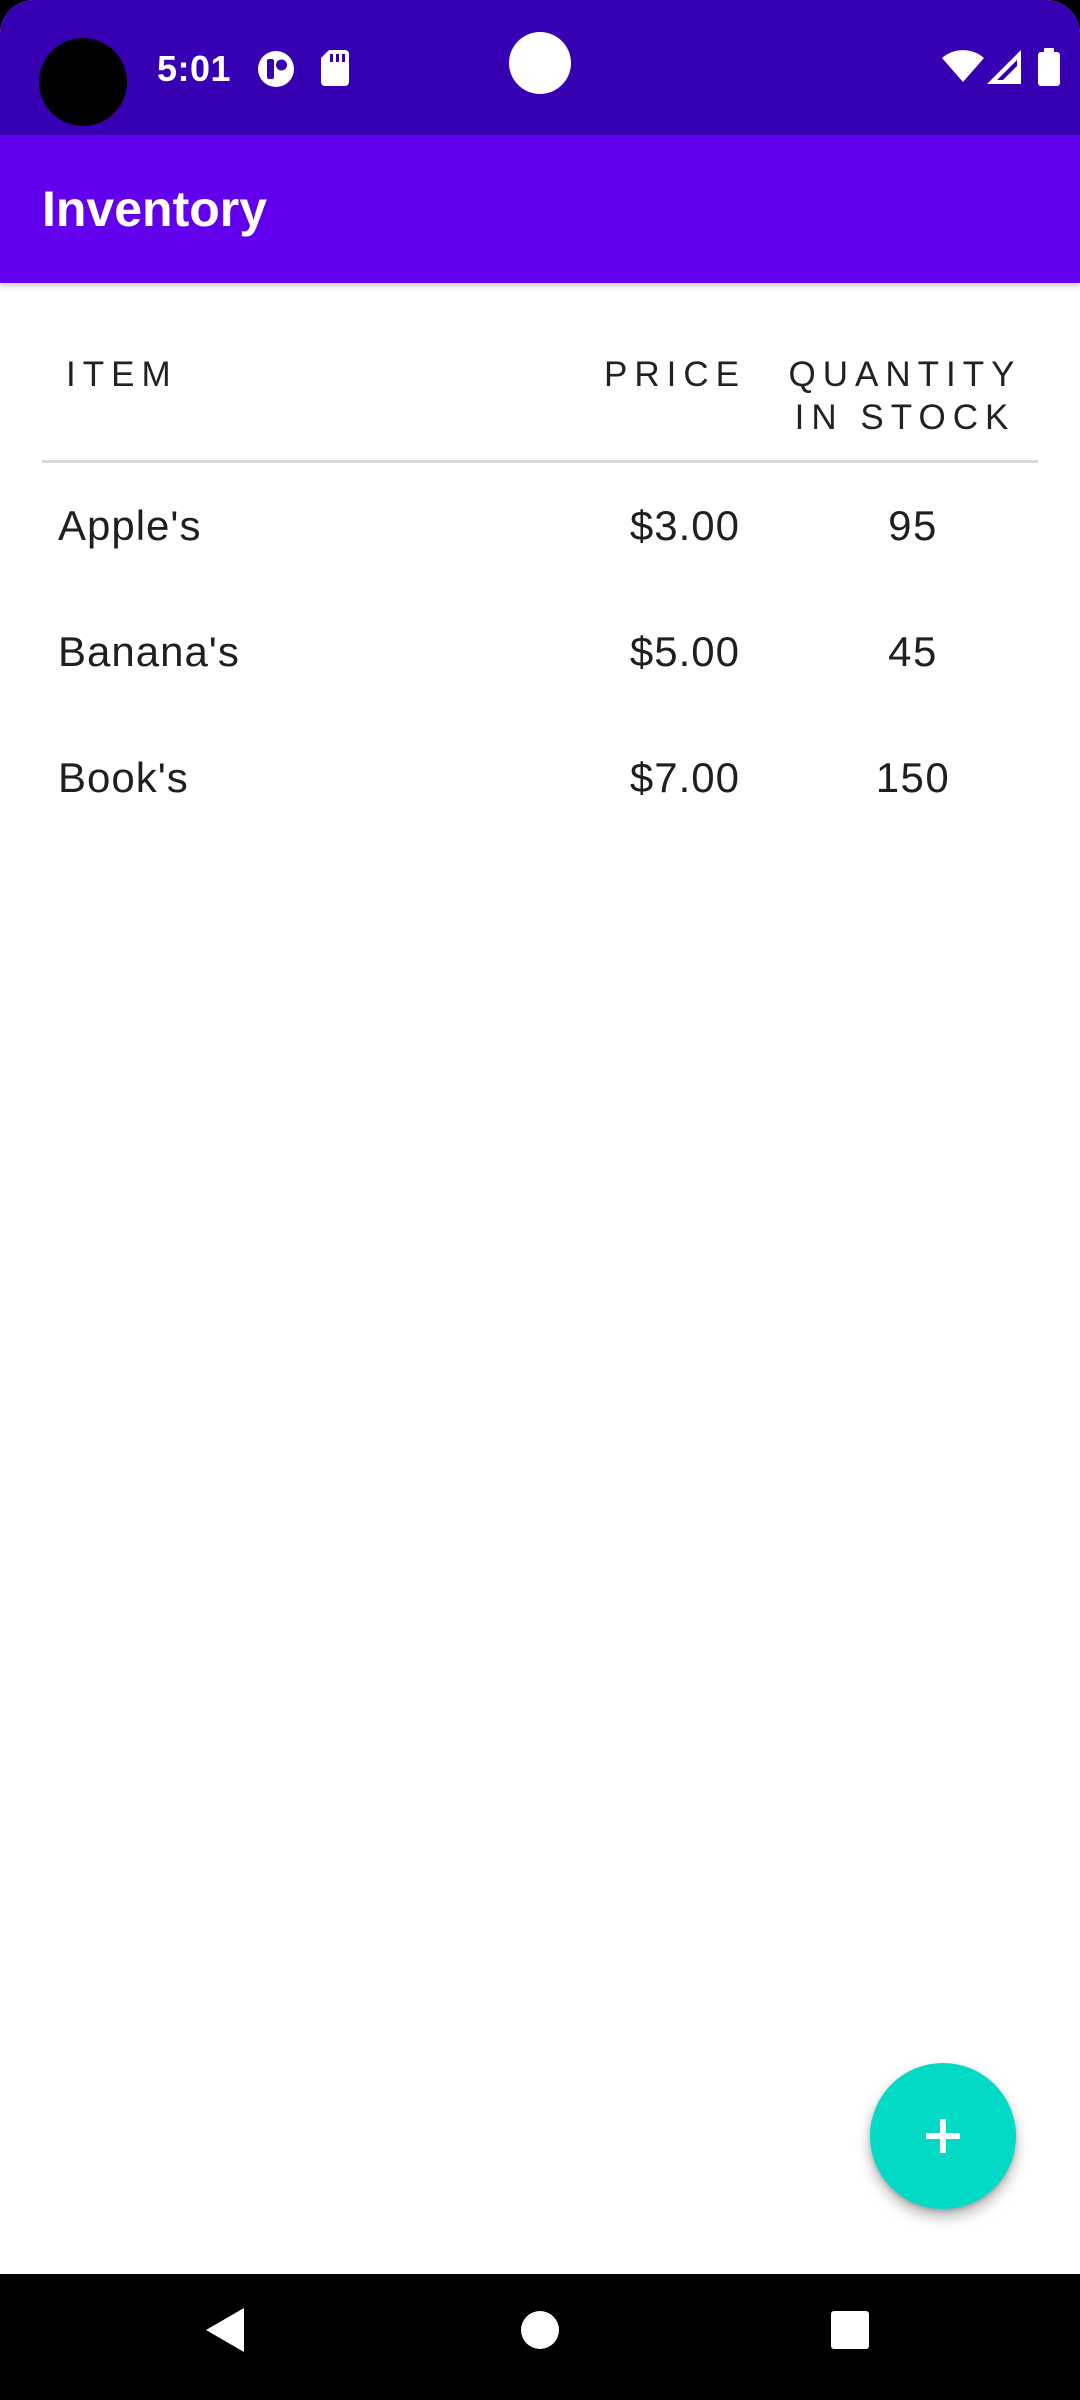 The image size is (1080, 2400). What do you see at coordinates (149, 651) in the screenshot?
I see `row-item-name: Banana's` at bounding box center [149, 651].